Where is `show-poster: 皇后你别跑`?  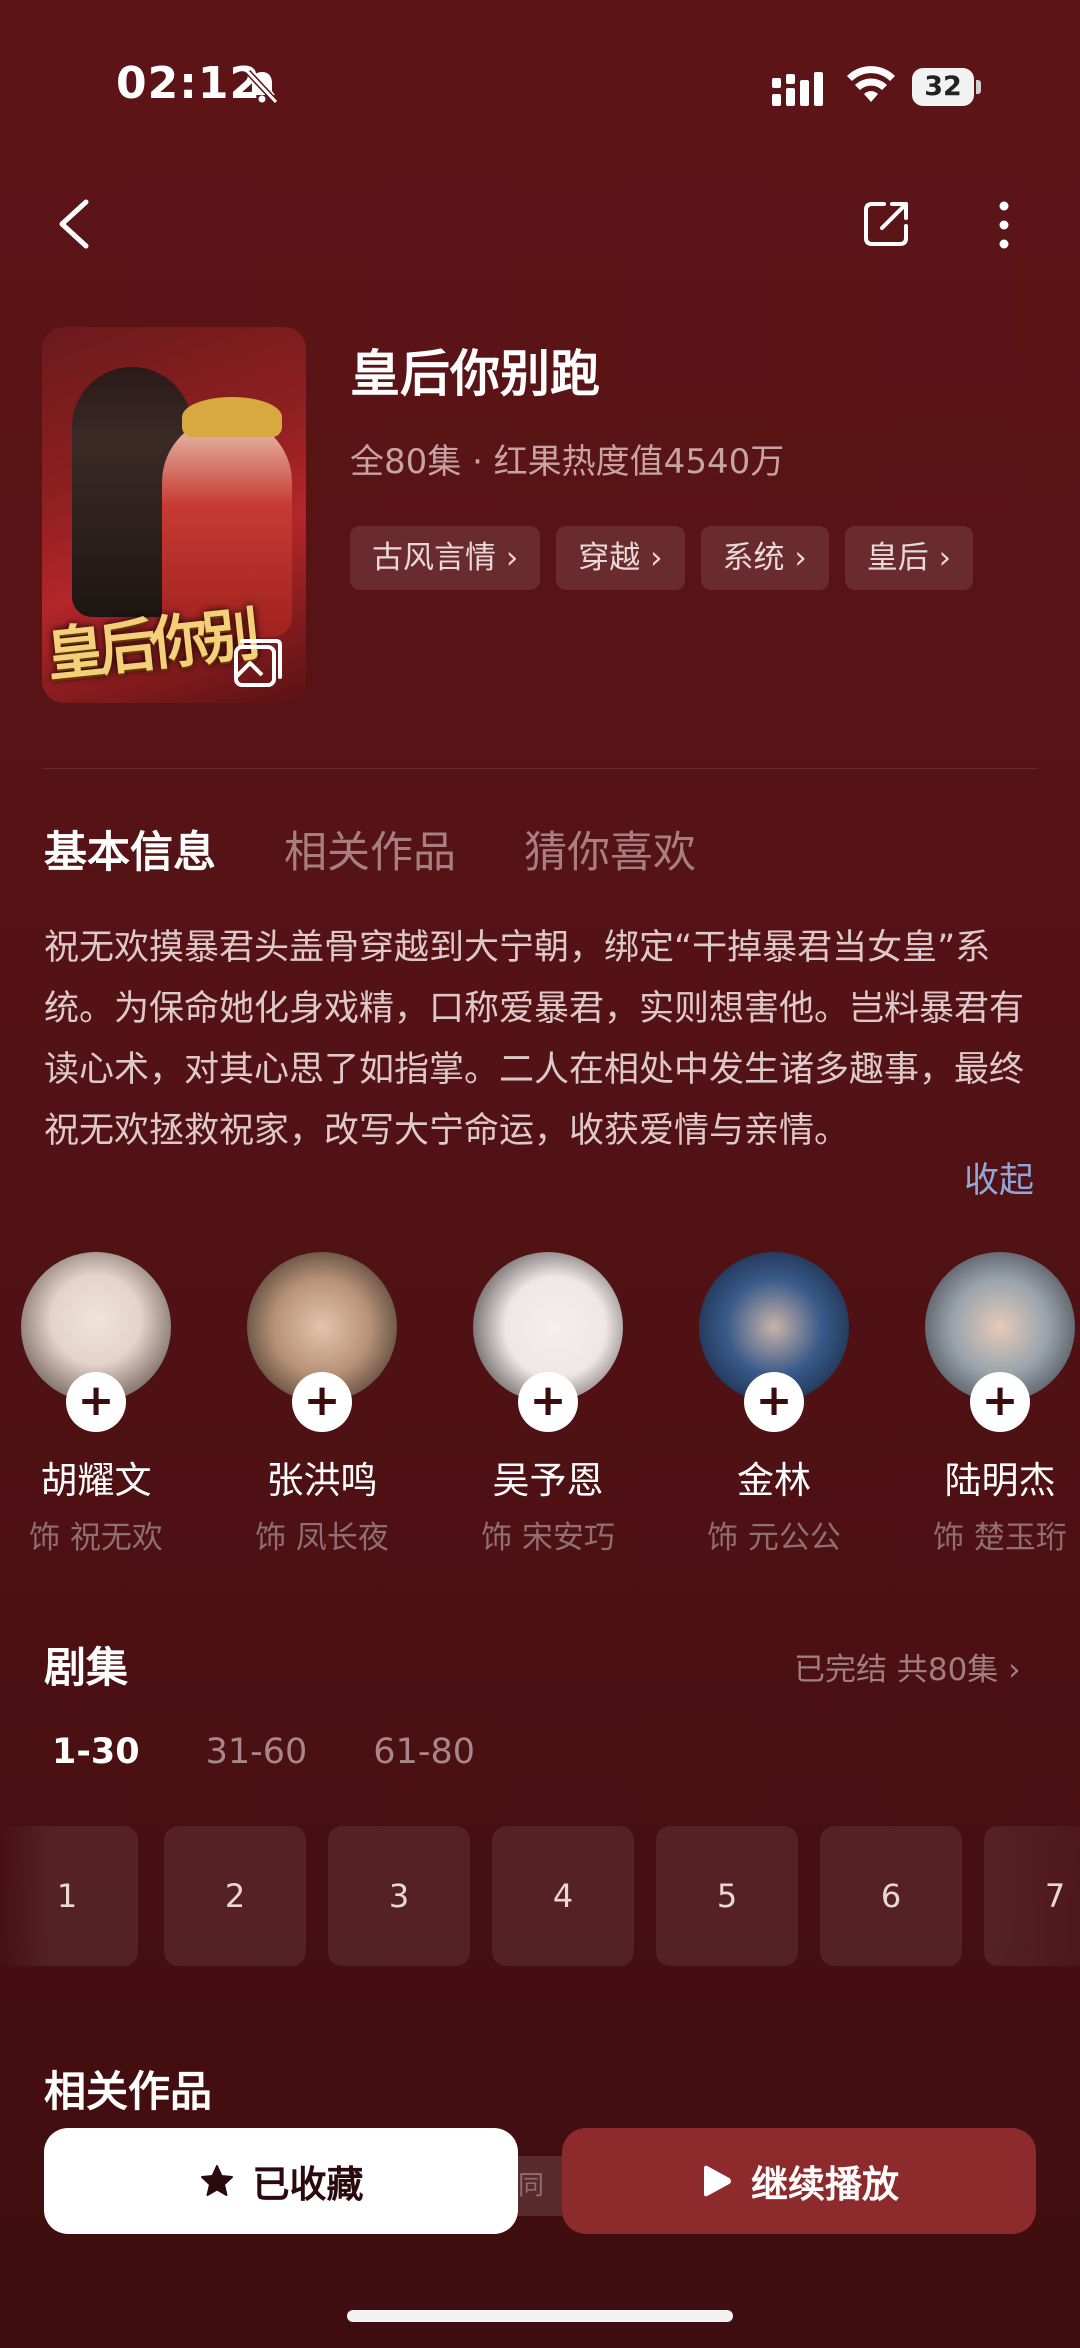 show-poster: 皇后你别跑 is located at coordinates (174, 515).